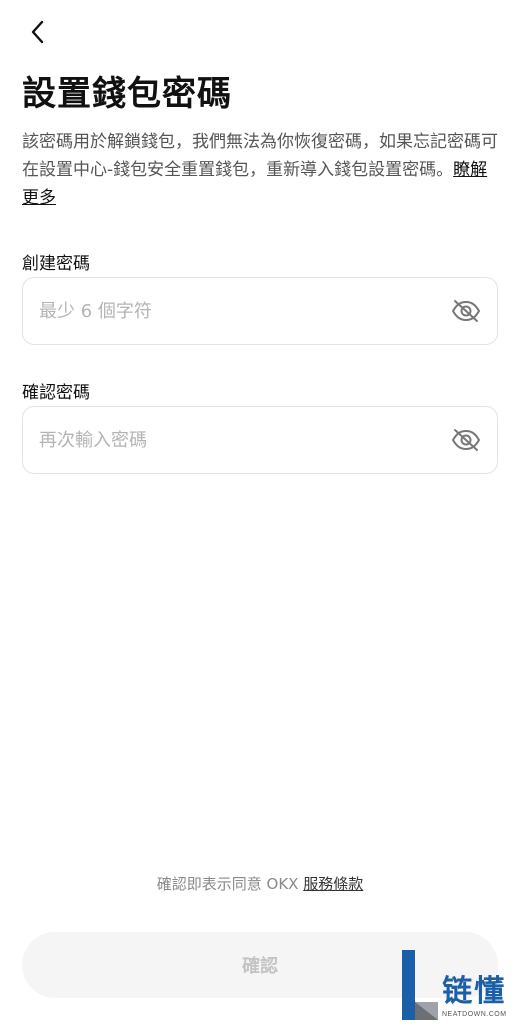  I want to click on confirm-password-visibility-toggle, so click(466, 440).